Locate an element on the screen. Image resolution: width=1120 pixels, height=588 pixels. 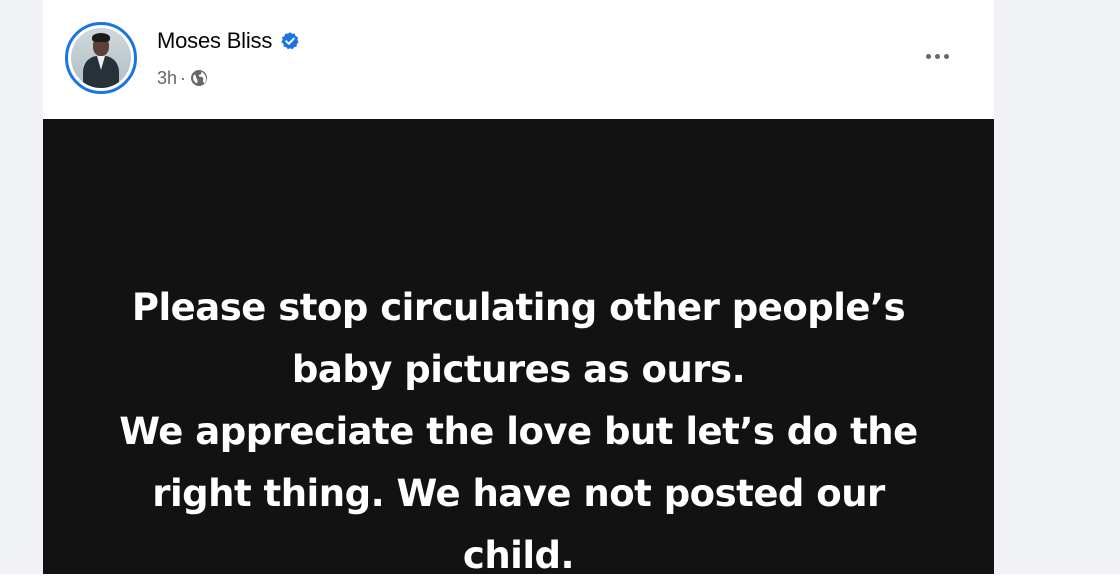
verified-badge-icon is located at coordinates (290, 41).